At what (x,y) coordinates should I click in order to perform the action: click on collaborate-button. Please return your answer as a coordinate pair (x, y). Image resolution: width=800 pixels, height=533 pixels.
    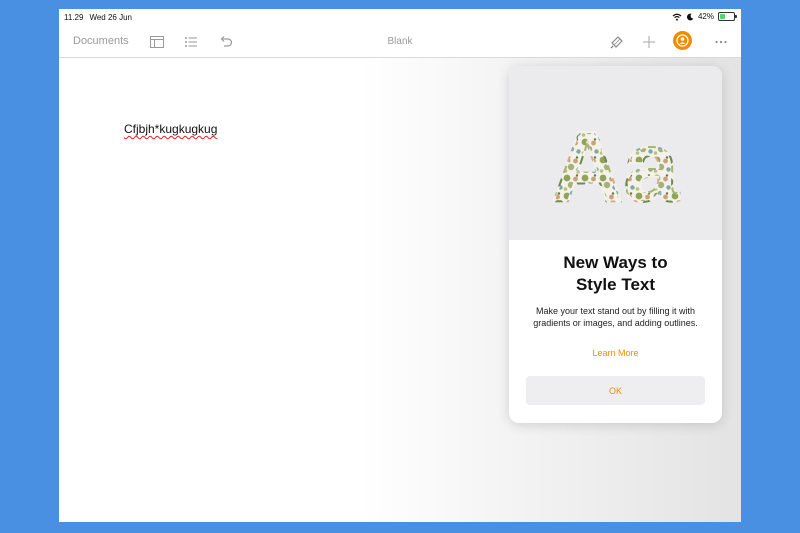
    Looking at the image, I should click on (682, 40).